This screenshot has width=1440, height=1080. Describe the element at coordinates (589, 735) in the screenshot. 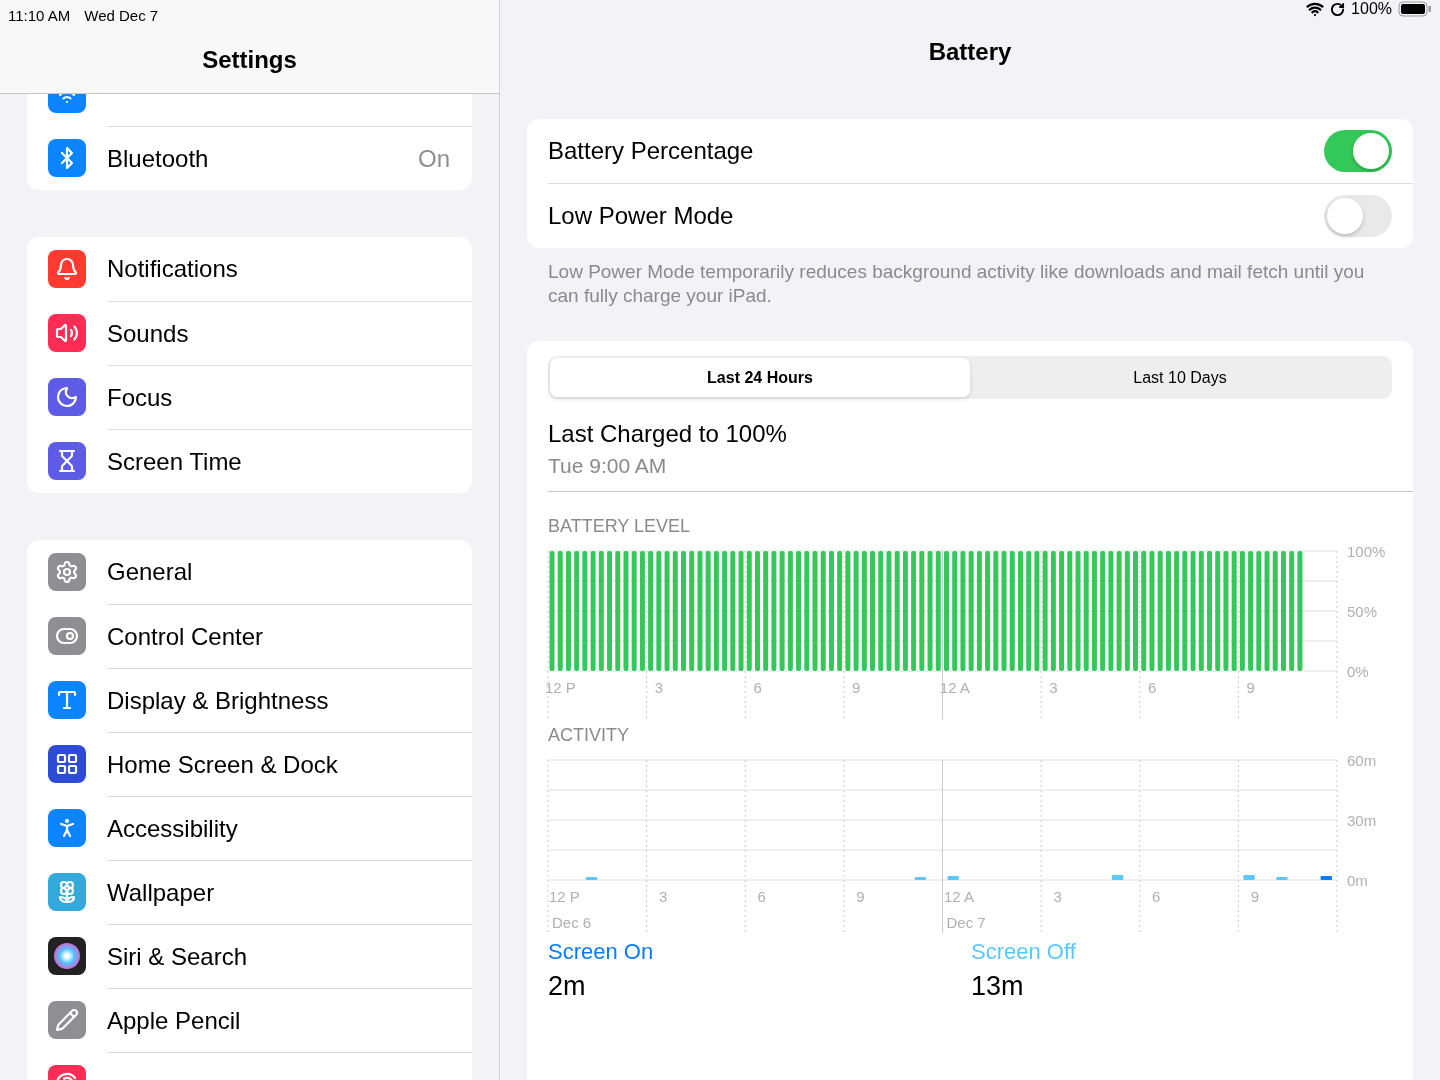

I see `chart-title: ACTIVITY` at that location.